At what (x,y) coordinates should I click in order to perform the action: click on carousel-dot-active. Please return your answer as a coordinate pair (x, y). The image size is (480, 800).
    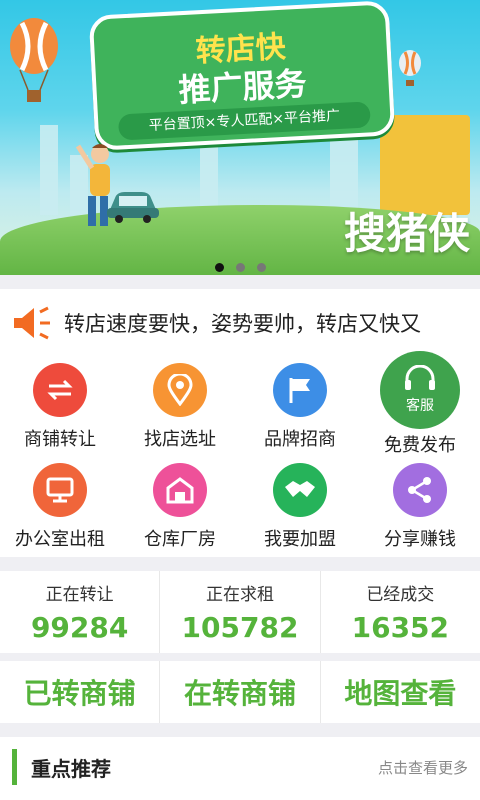
    Looking at the image, I should click on (219, 267).